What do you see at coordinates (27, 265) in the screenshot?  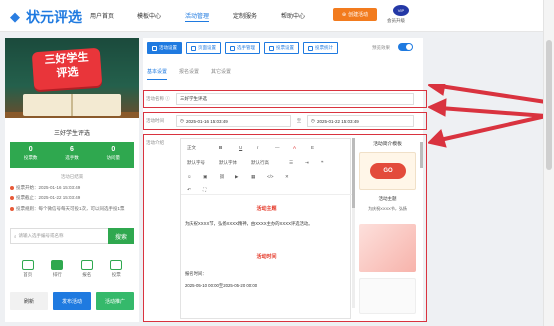 I see `home-icon` at bounding box center [27, 265].